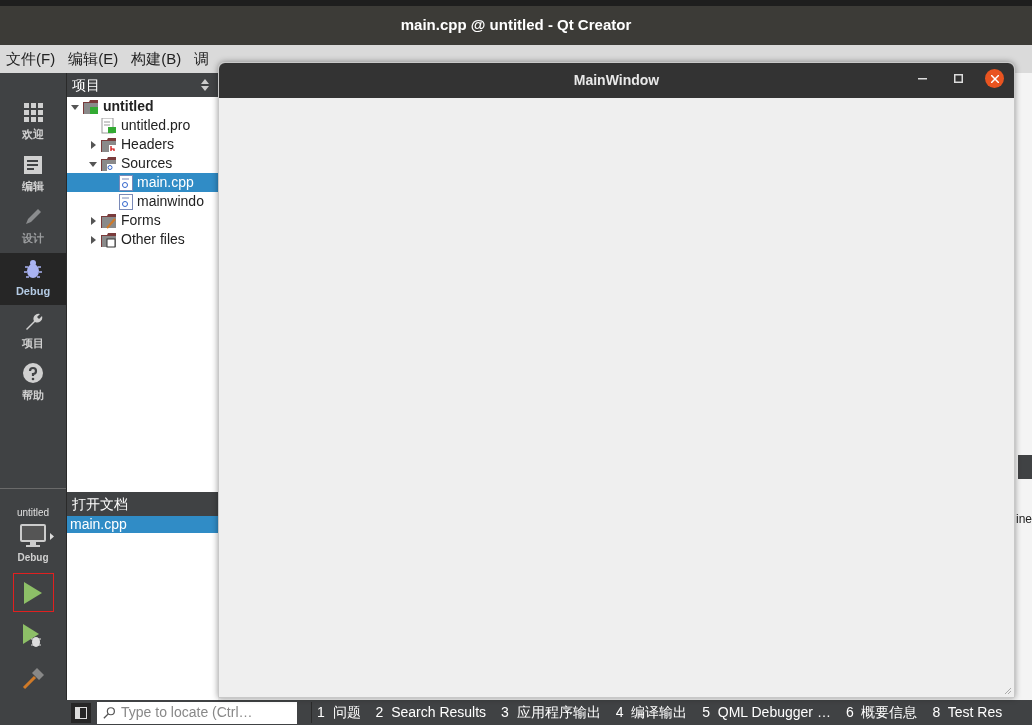  What do you see at coordinates (339, 712) in the screenshot?
I see `output-tab: 1 问题` at bounding box center [339, 712].